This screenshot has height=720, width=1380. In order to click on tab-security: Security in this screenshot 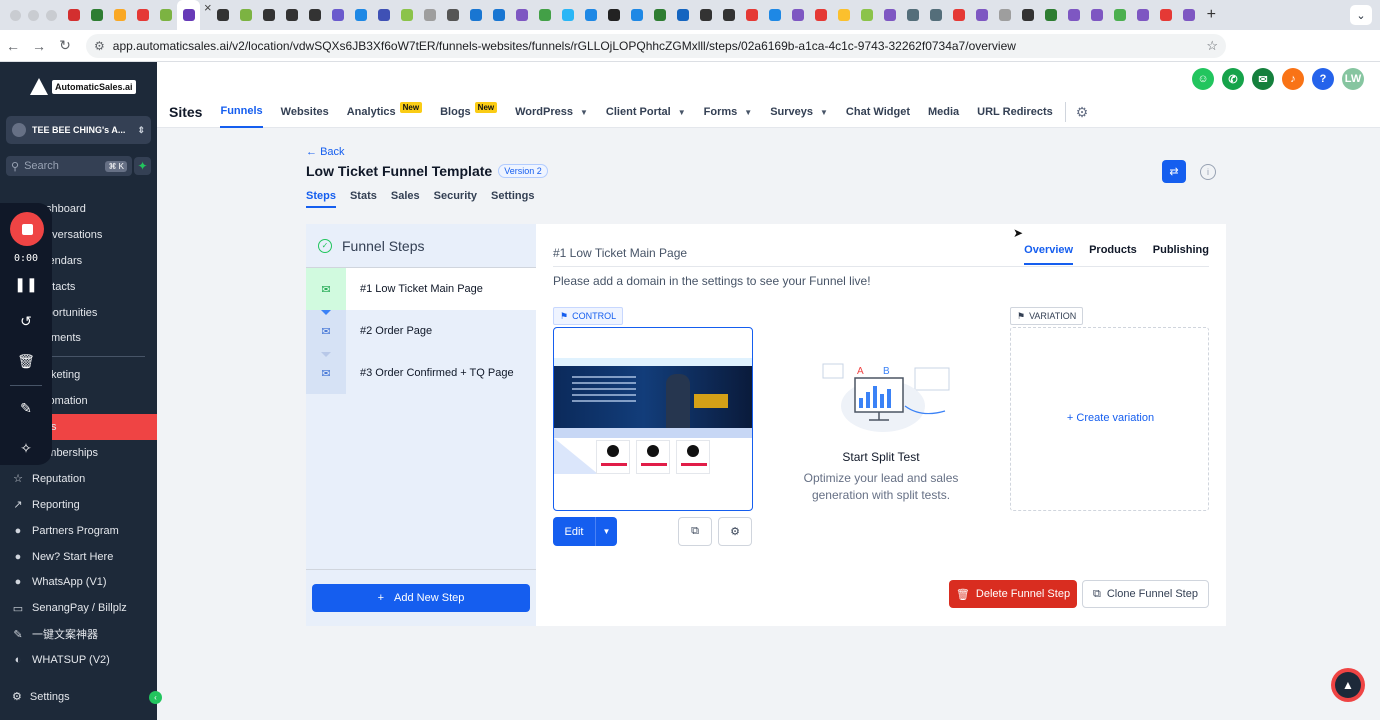, I will do `click(455, 199)`.